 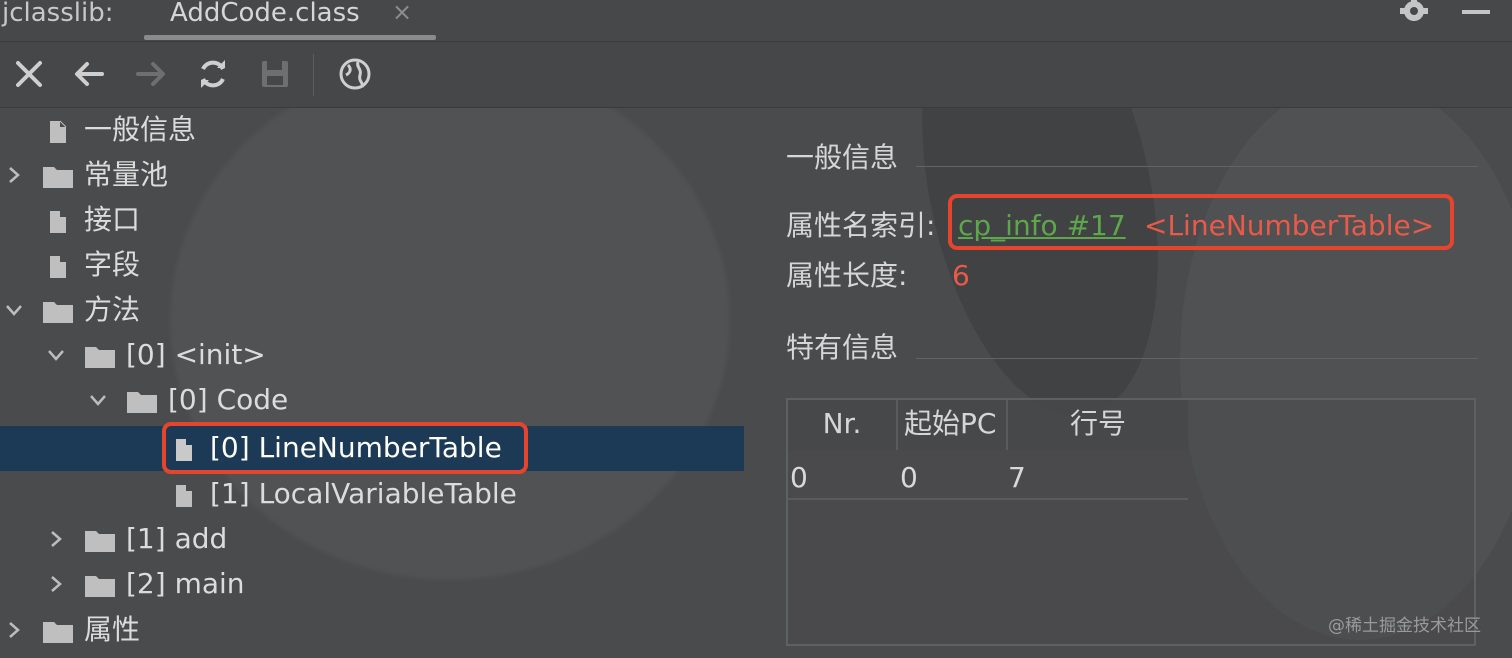 What do you see at coordinates (861, 225) in the screenshot?
I see `attr-name-index-label: 属性名索引:` at bounding box center [861, 225].